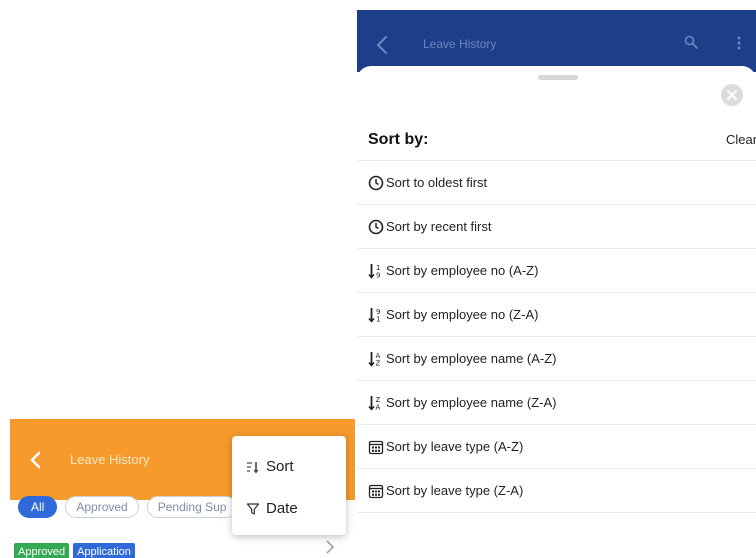 This screenshot has height=558, width=756. I want to click on sort-option-label: Sort by leave type (Z-A), so click(455, 490).